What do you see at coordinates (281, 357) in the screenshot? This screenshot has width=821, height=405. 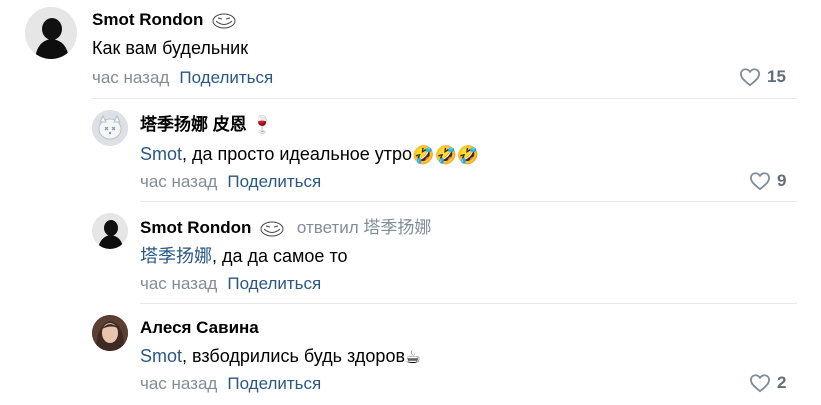 I see `comment-text: Smot, взбодрились будь здоров☕` at bounding box center [281, 357].